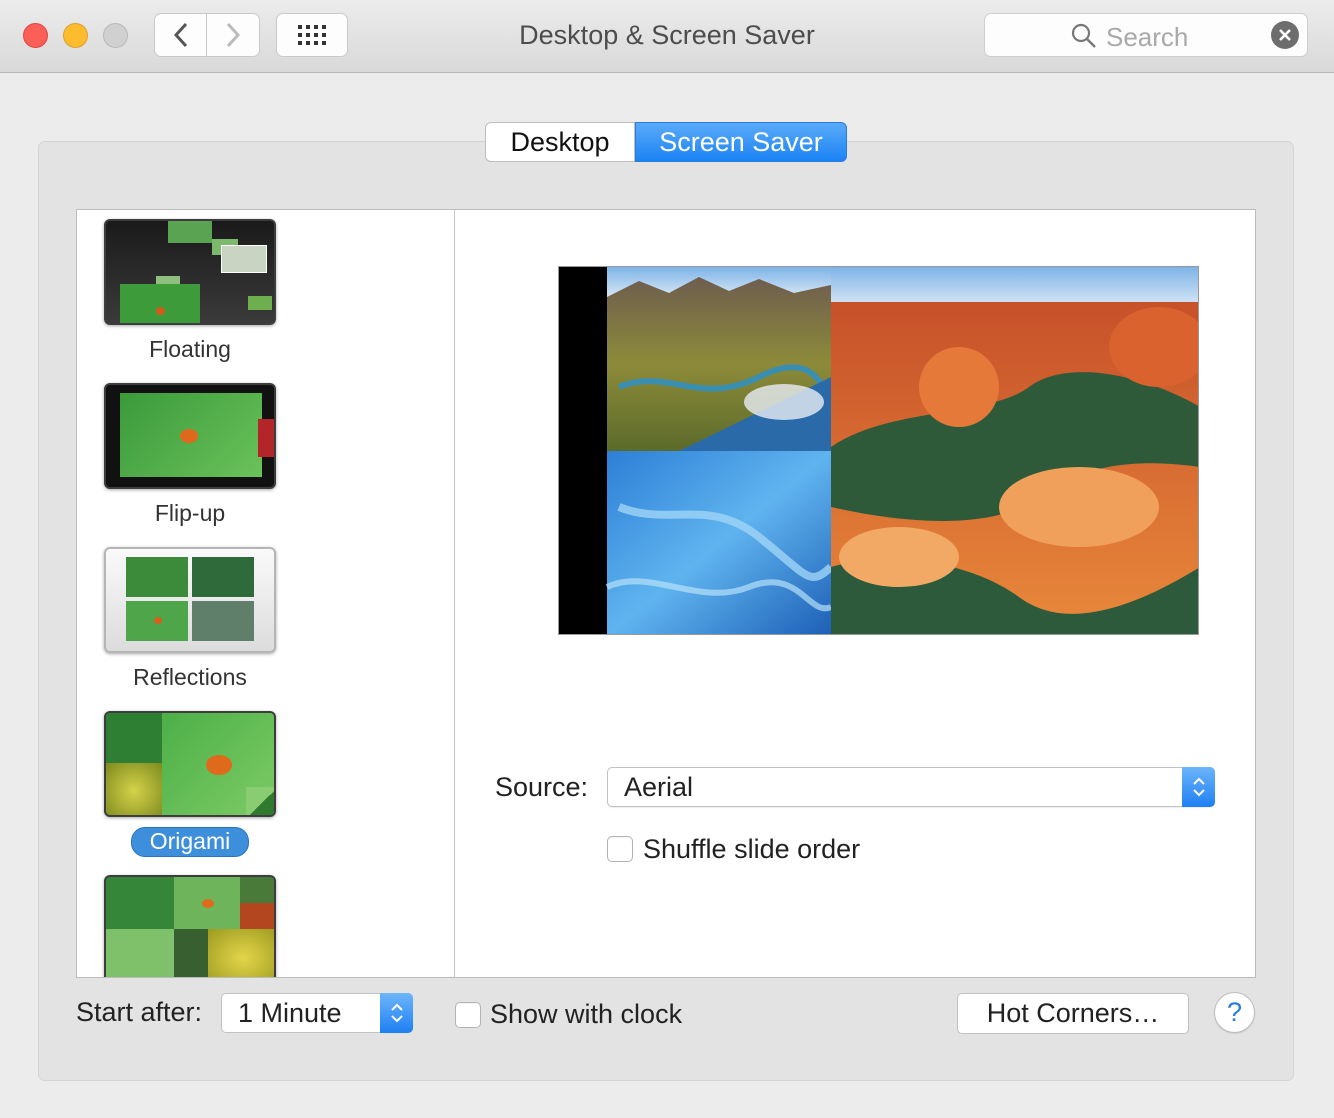 Image resolution: width=1334 pixels, height=1118 pixels. What do you see at coordinates (586, 1014) in the screenshot?
I see `show-clock-label: Show with clock` at bounding box center [586, 1014].